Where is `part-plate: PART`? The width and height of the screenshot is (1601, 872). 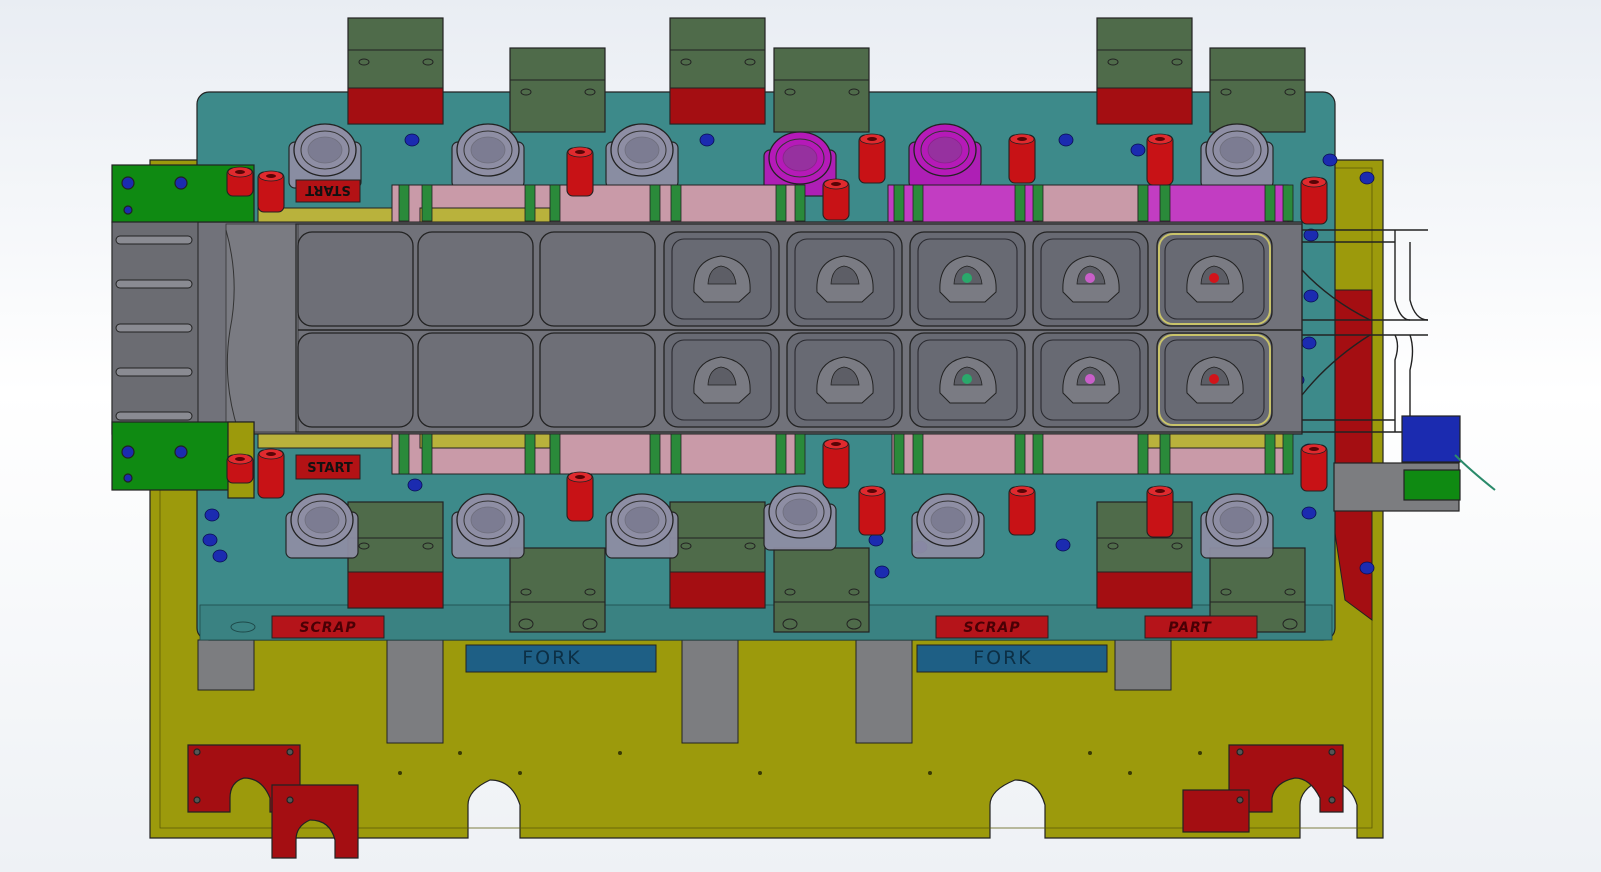 part-plate: PART is located at coordinates (1201, 627).